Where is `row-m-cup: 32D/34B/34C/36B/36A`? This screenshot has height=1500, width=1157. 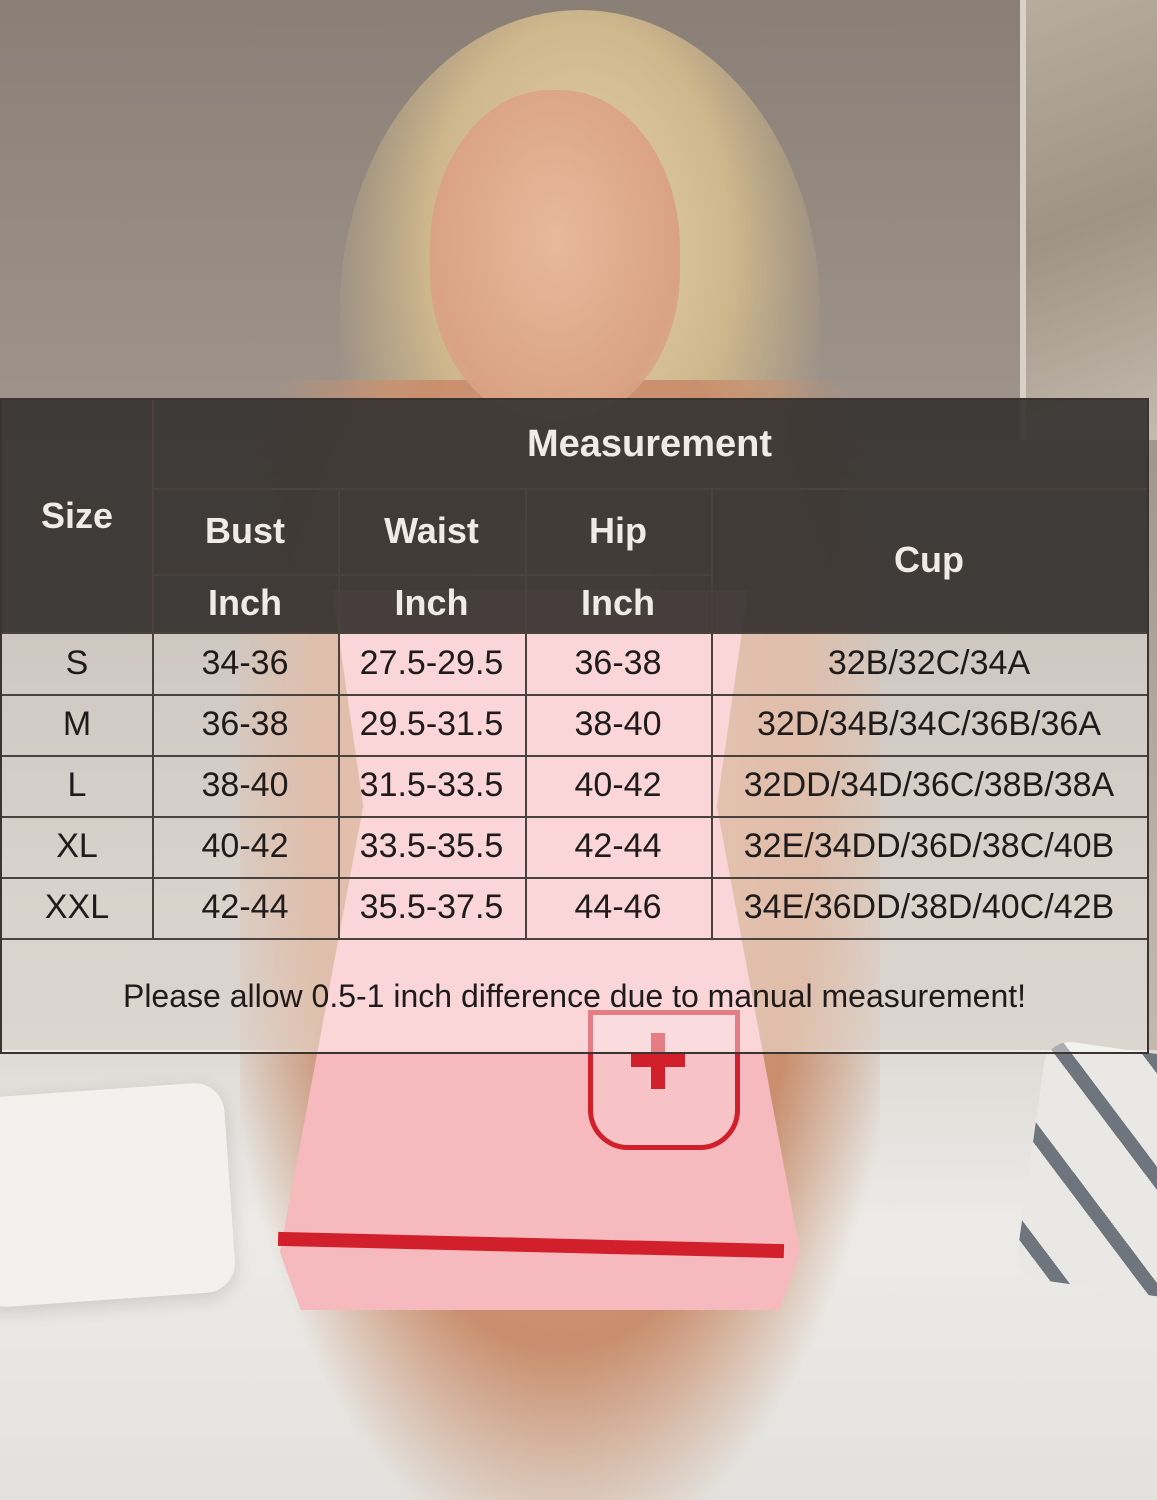
row-m-cup: 32D/34B/34C/36B/36A is located at coordinates (929, 724).